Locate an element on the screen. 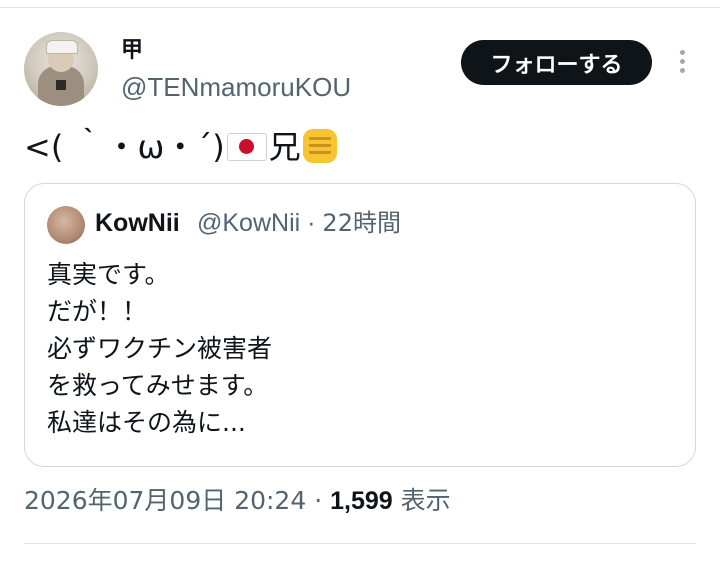 This screenshot has width=720, height=569. quoted-line: 必ずワクチン被害者 is located at coordinates (160, 348).